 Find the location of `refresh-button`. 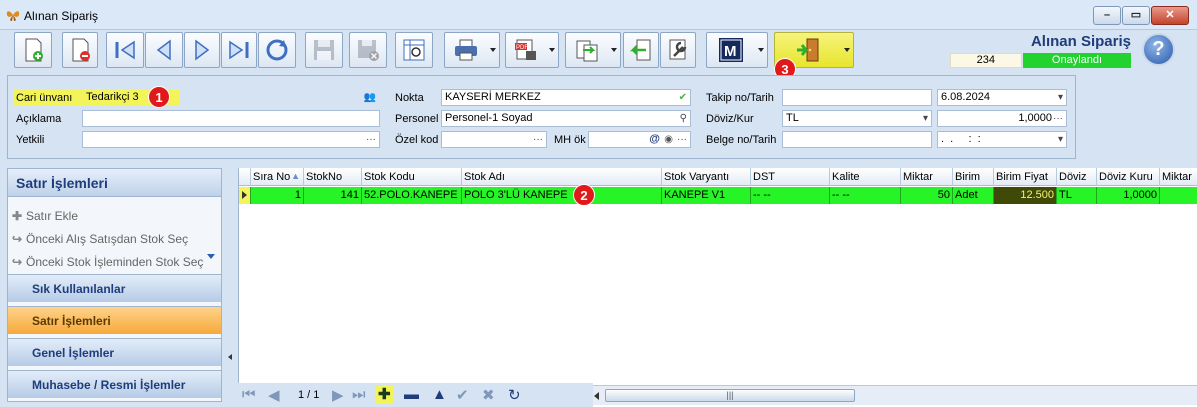

refresh-button is located at coordinates (277, 50).